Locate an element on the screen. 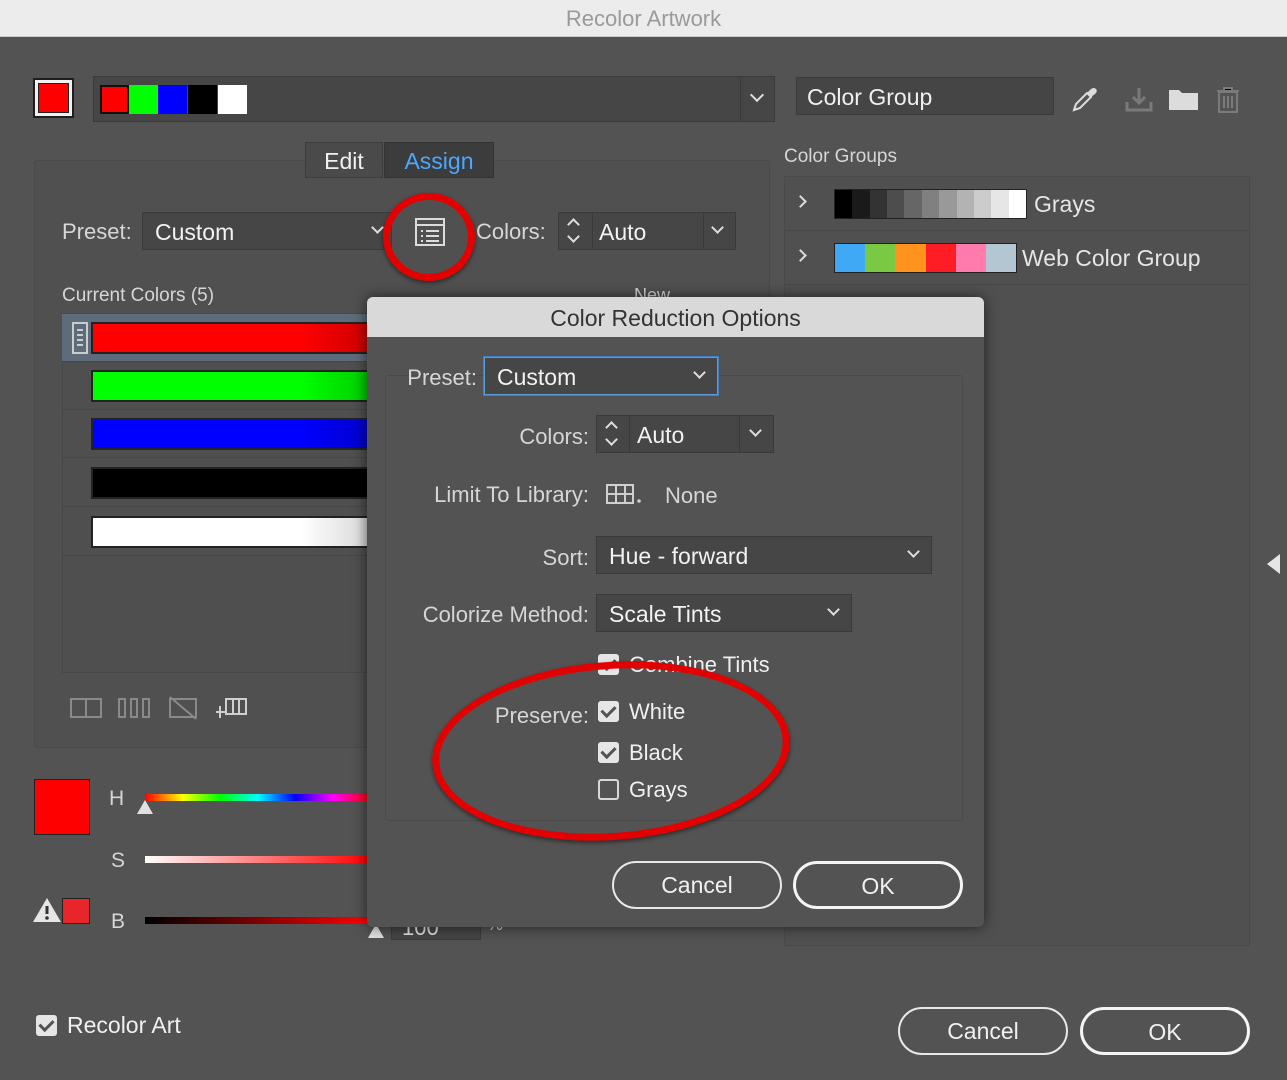 This screenshot has width=1287, height=1080. colors-label: Colors: is located at coordinates (511, 231).